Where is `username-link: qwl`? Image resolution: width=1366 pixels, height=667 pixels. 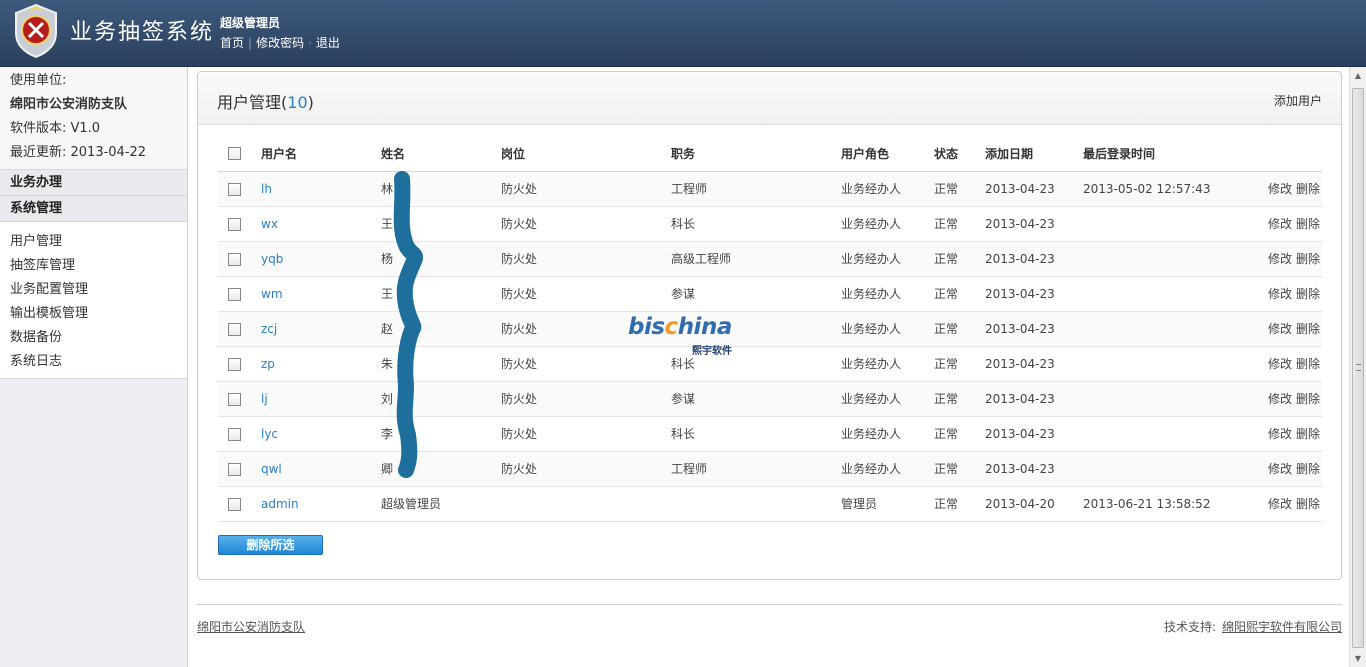 username-link: qwl is located at coordinates (271, 469).